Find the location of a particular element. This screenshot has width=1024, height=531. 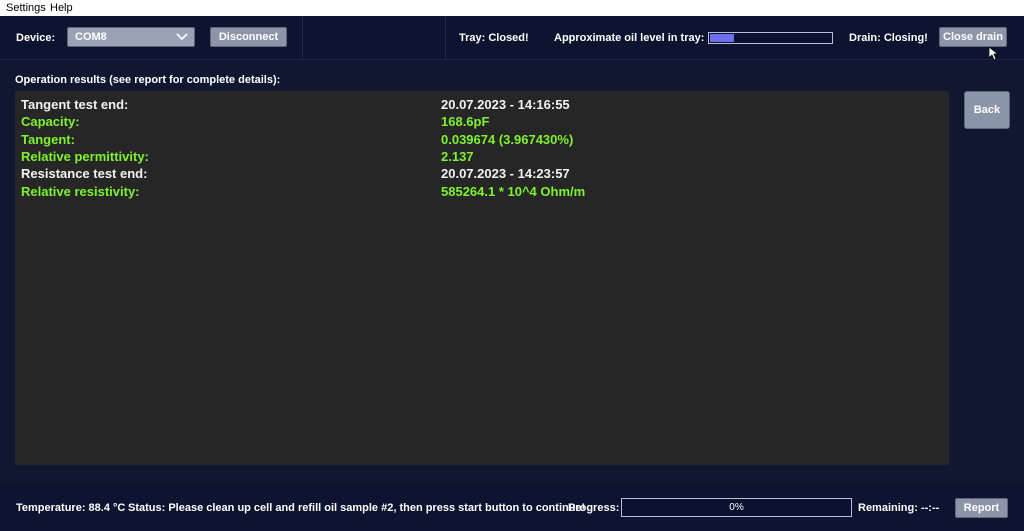

result-key: Relative resistivity: is located at coordinates (80, 191).